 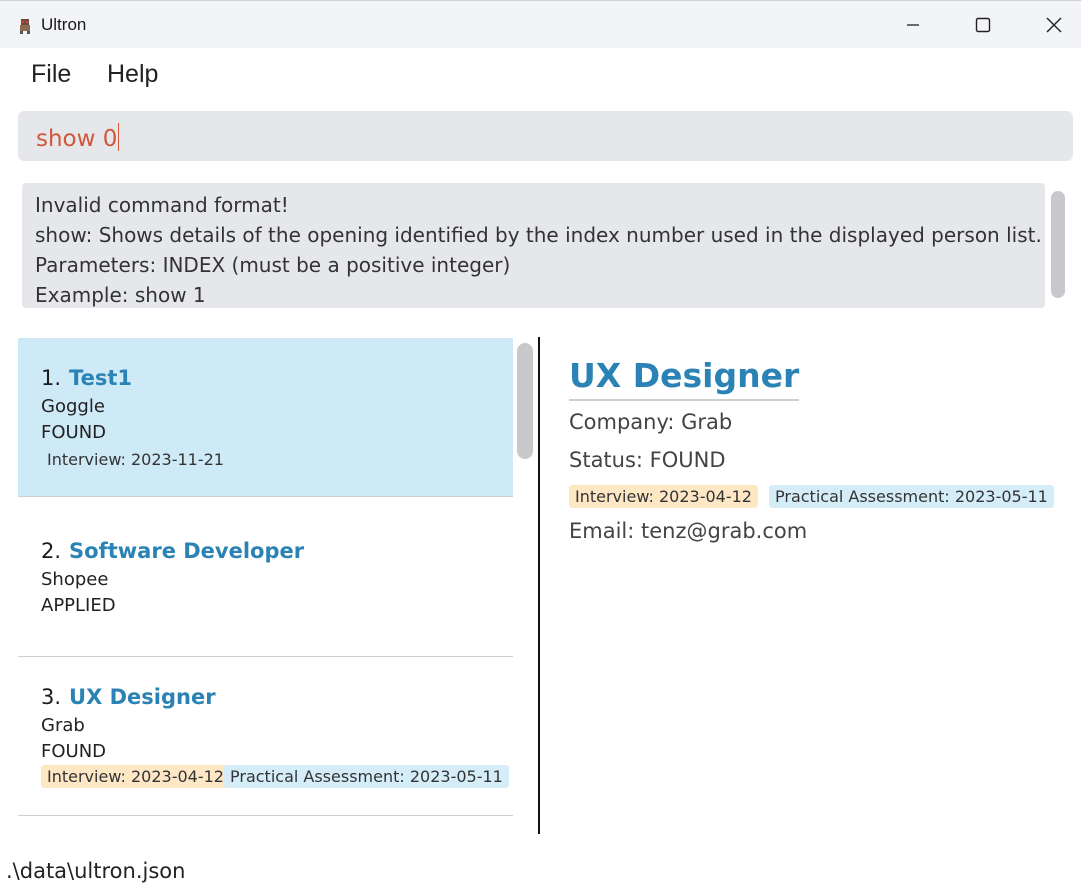 What do you see at coordinates (651, 422) in the screenshot?
I see `detail-company: Company: Grab` at bounding box center [651, 422].